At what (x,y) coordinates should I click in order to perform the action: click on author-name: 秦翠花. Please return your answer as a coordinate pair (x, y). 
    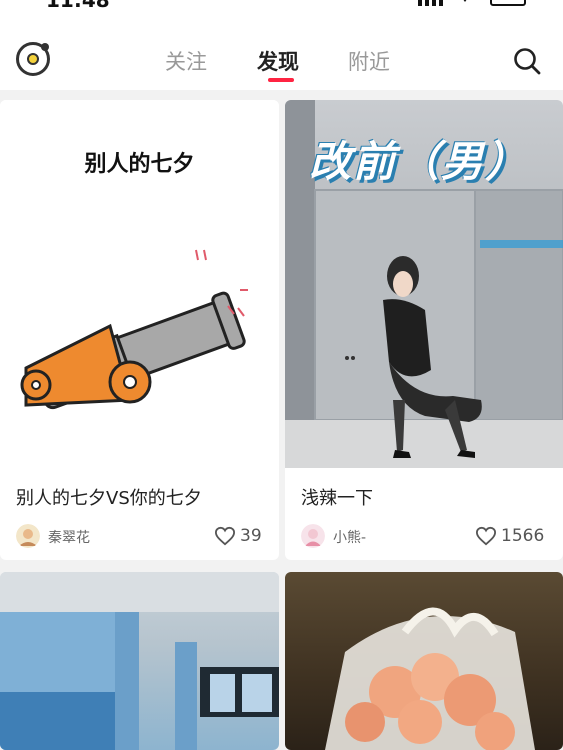
    Looking at the image, I should click on (69, 537).